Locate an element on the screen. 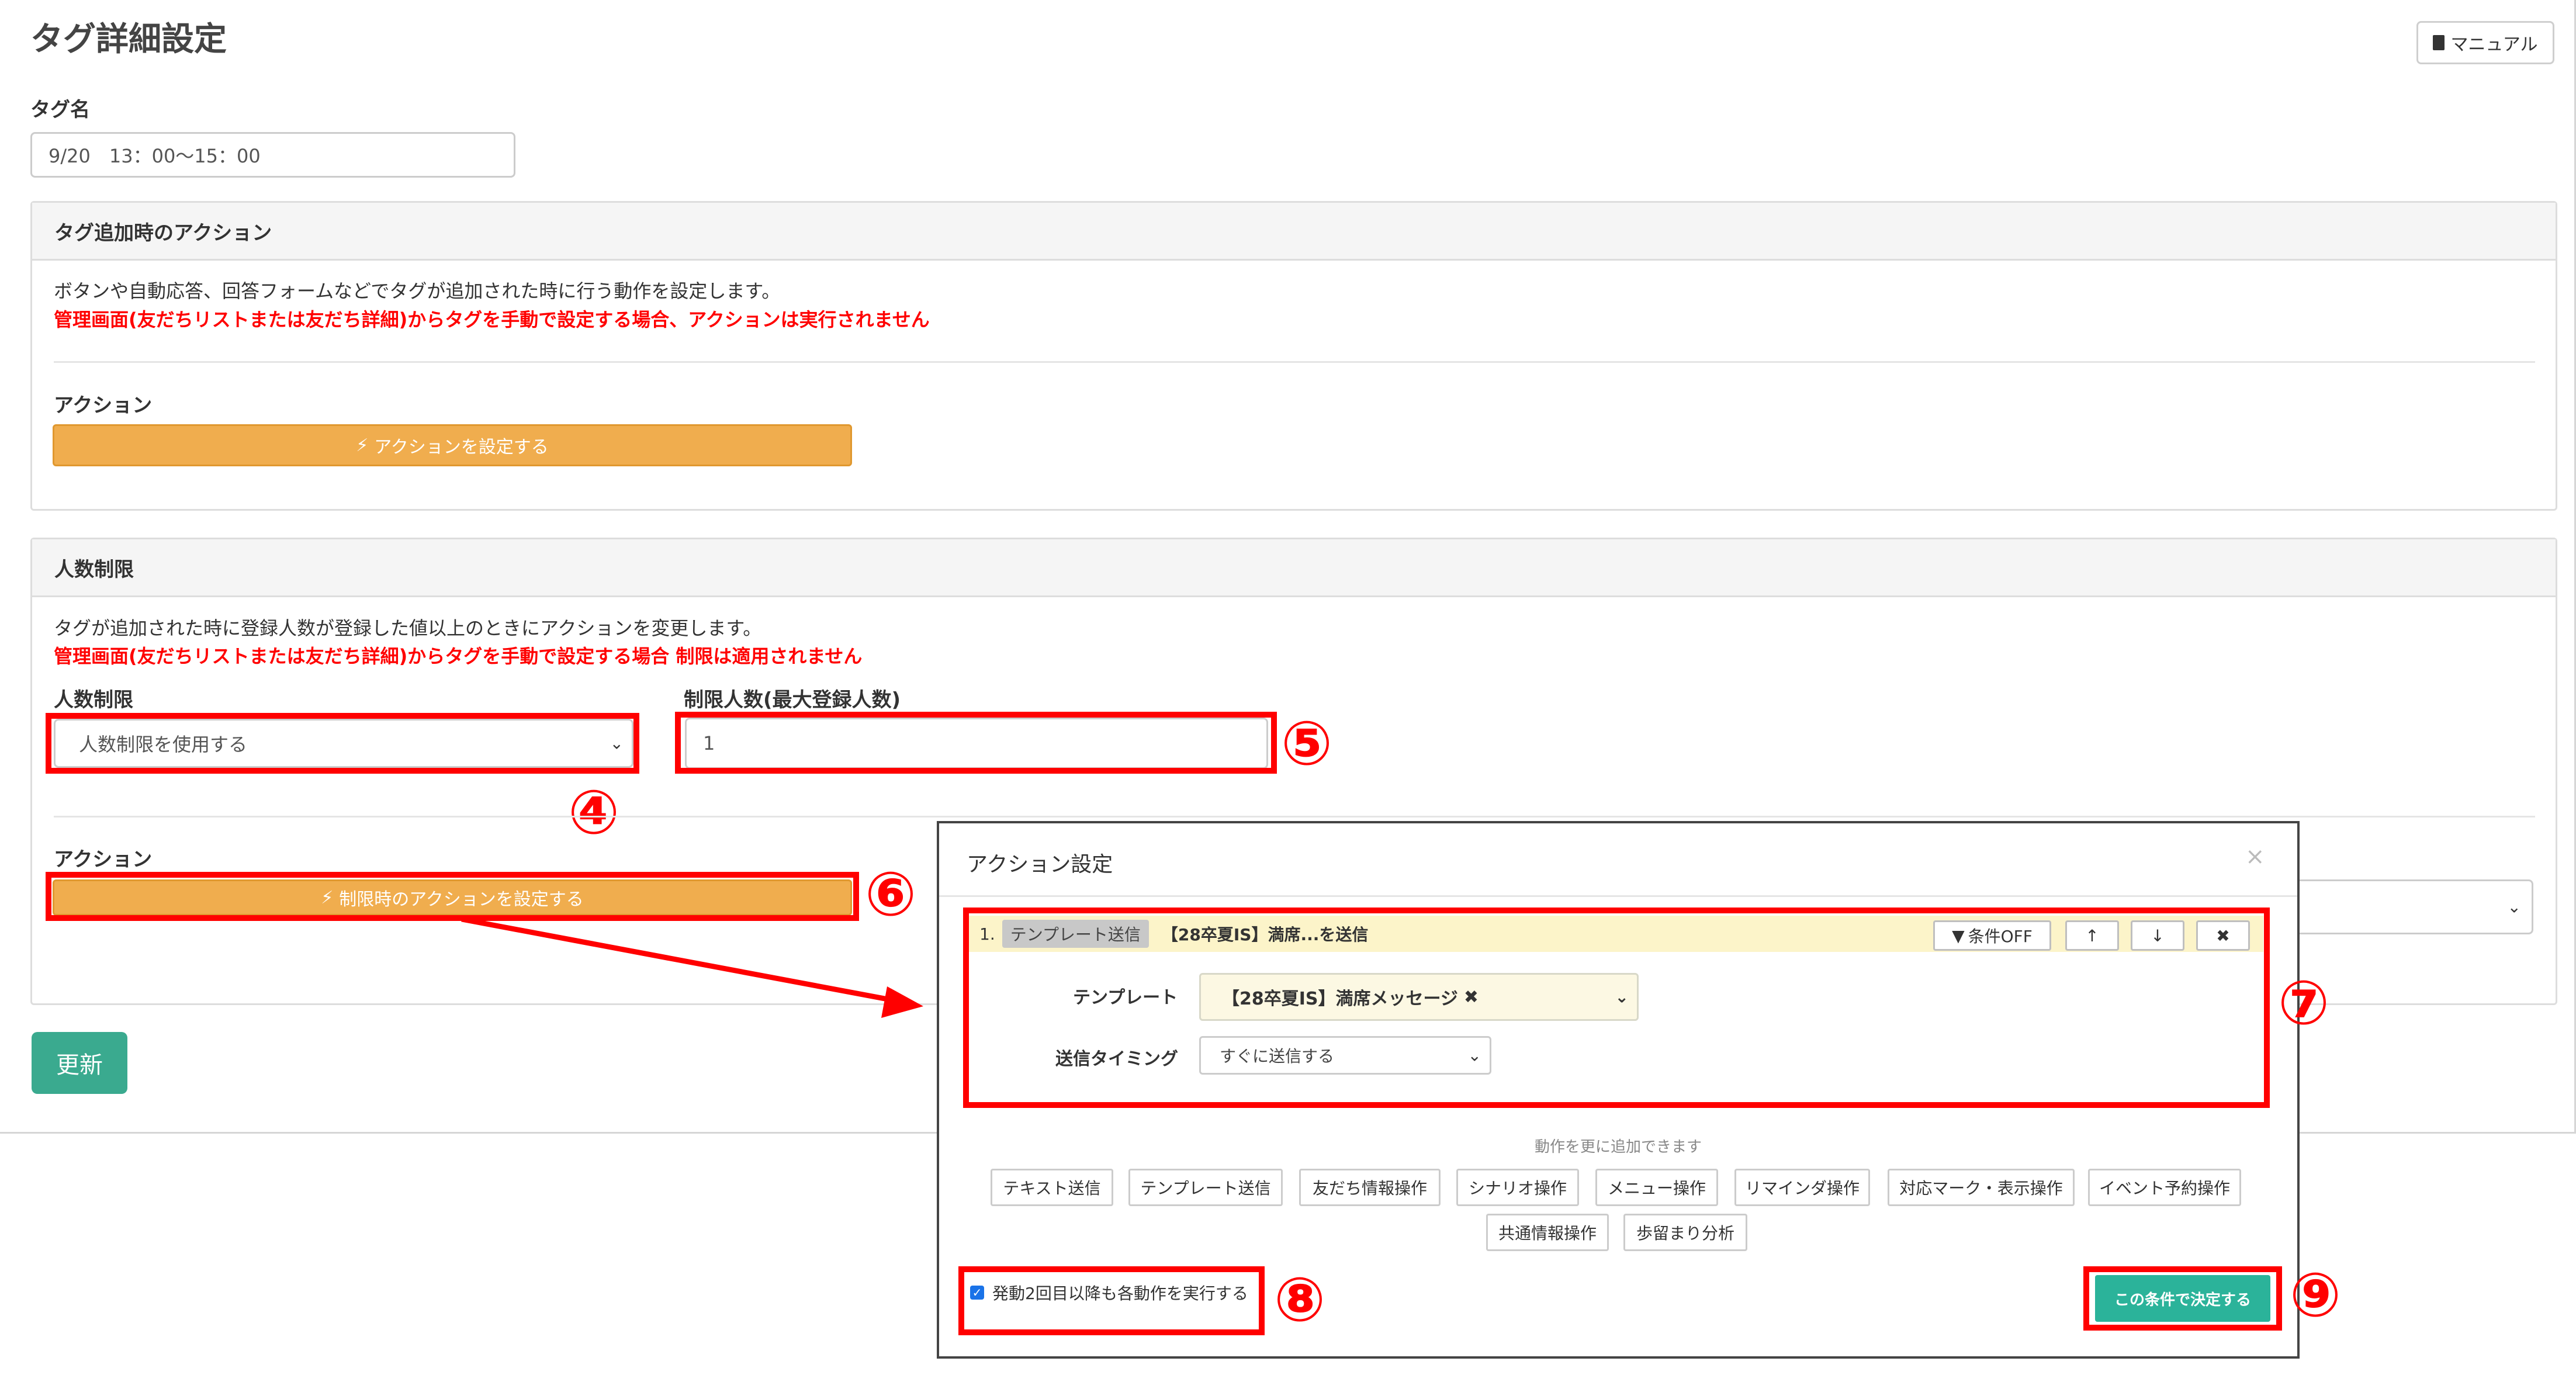 The width and height of the screenshot is (2576, 1382). update-button: 更新 is located at coordinates (79, 1063).